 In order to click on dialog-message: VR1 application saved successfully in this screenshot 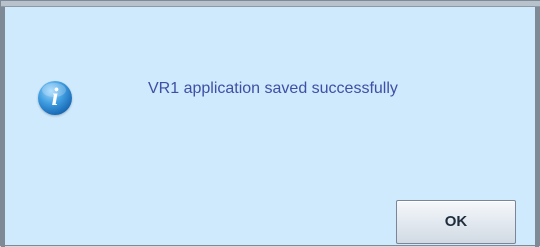, I will do `click(273, 88)`.